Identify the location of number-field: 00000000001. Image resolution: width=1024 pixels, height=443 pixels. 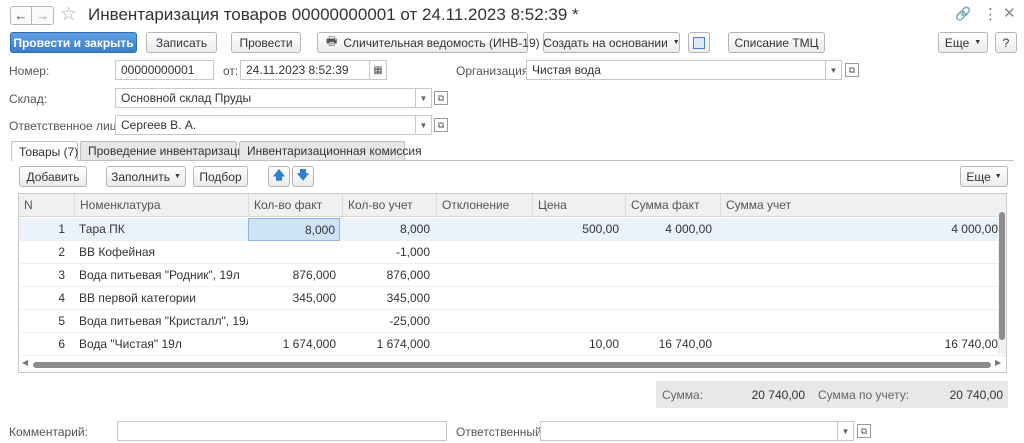
(164, 70).